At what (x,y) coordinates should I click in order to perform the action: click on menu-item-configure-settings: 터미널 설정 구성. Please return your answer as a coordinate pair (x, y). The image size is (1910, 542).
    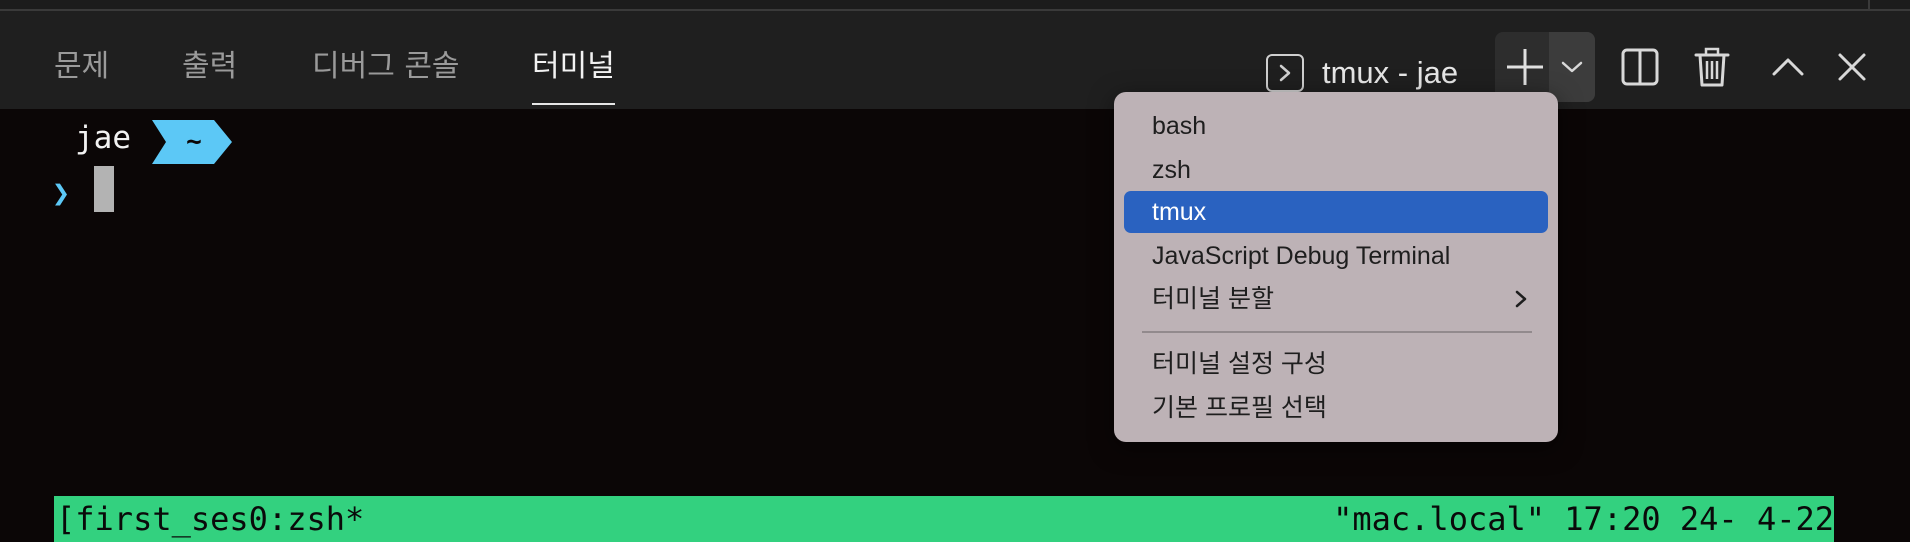
    Looking at the image, I should click on (1336, 364).